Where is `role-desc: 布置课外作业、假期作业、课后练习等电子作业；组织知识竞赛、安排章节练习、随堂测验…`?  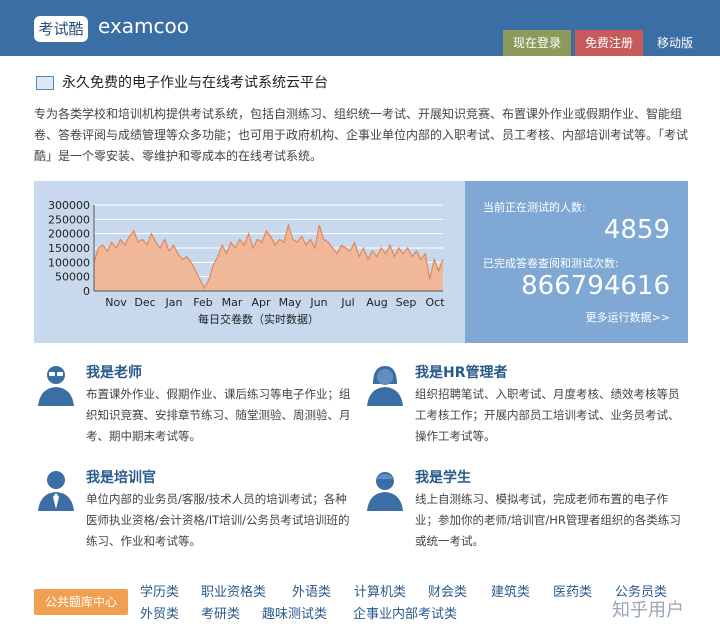
role-desc: 布置课外作业、假期作业、课后练习等电子作业；组织知识竞赛、安排章节练习、随堂测验… is located at coordinates (218, 415).